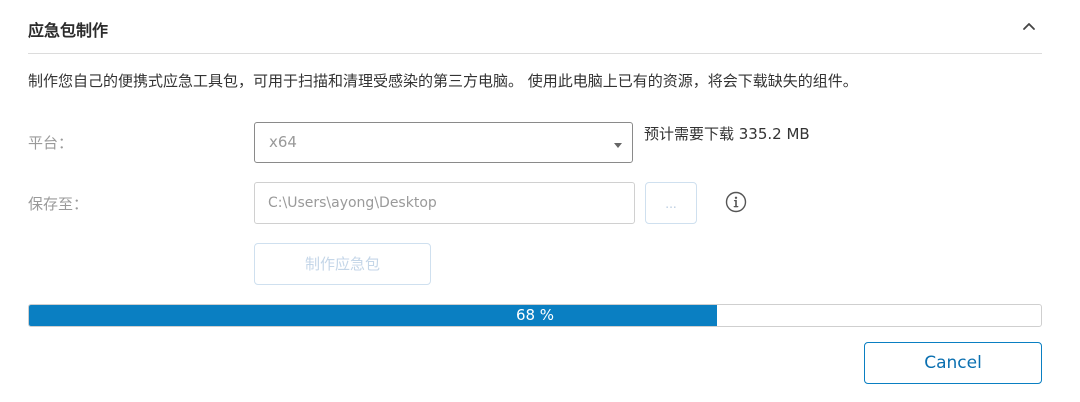  What do you see at coordinates (618, 145) in the screenshot?
I see `dropdown-arrow-icon` at bounding box center [618, 145].